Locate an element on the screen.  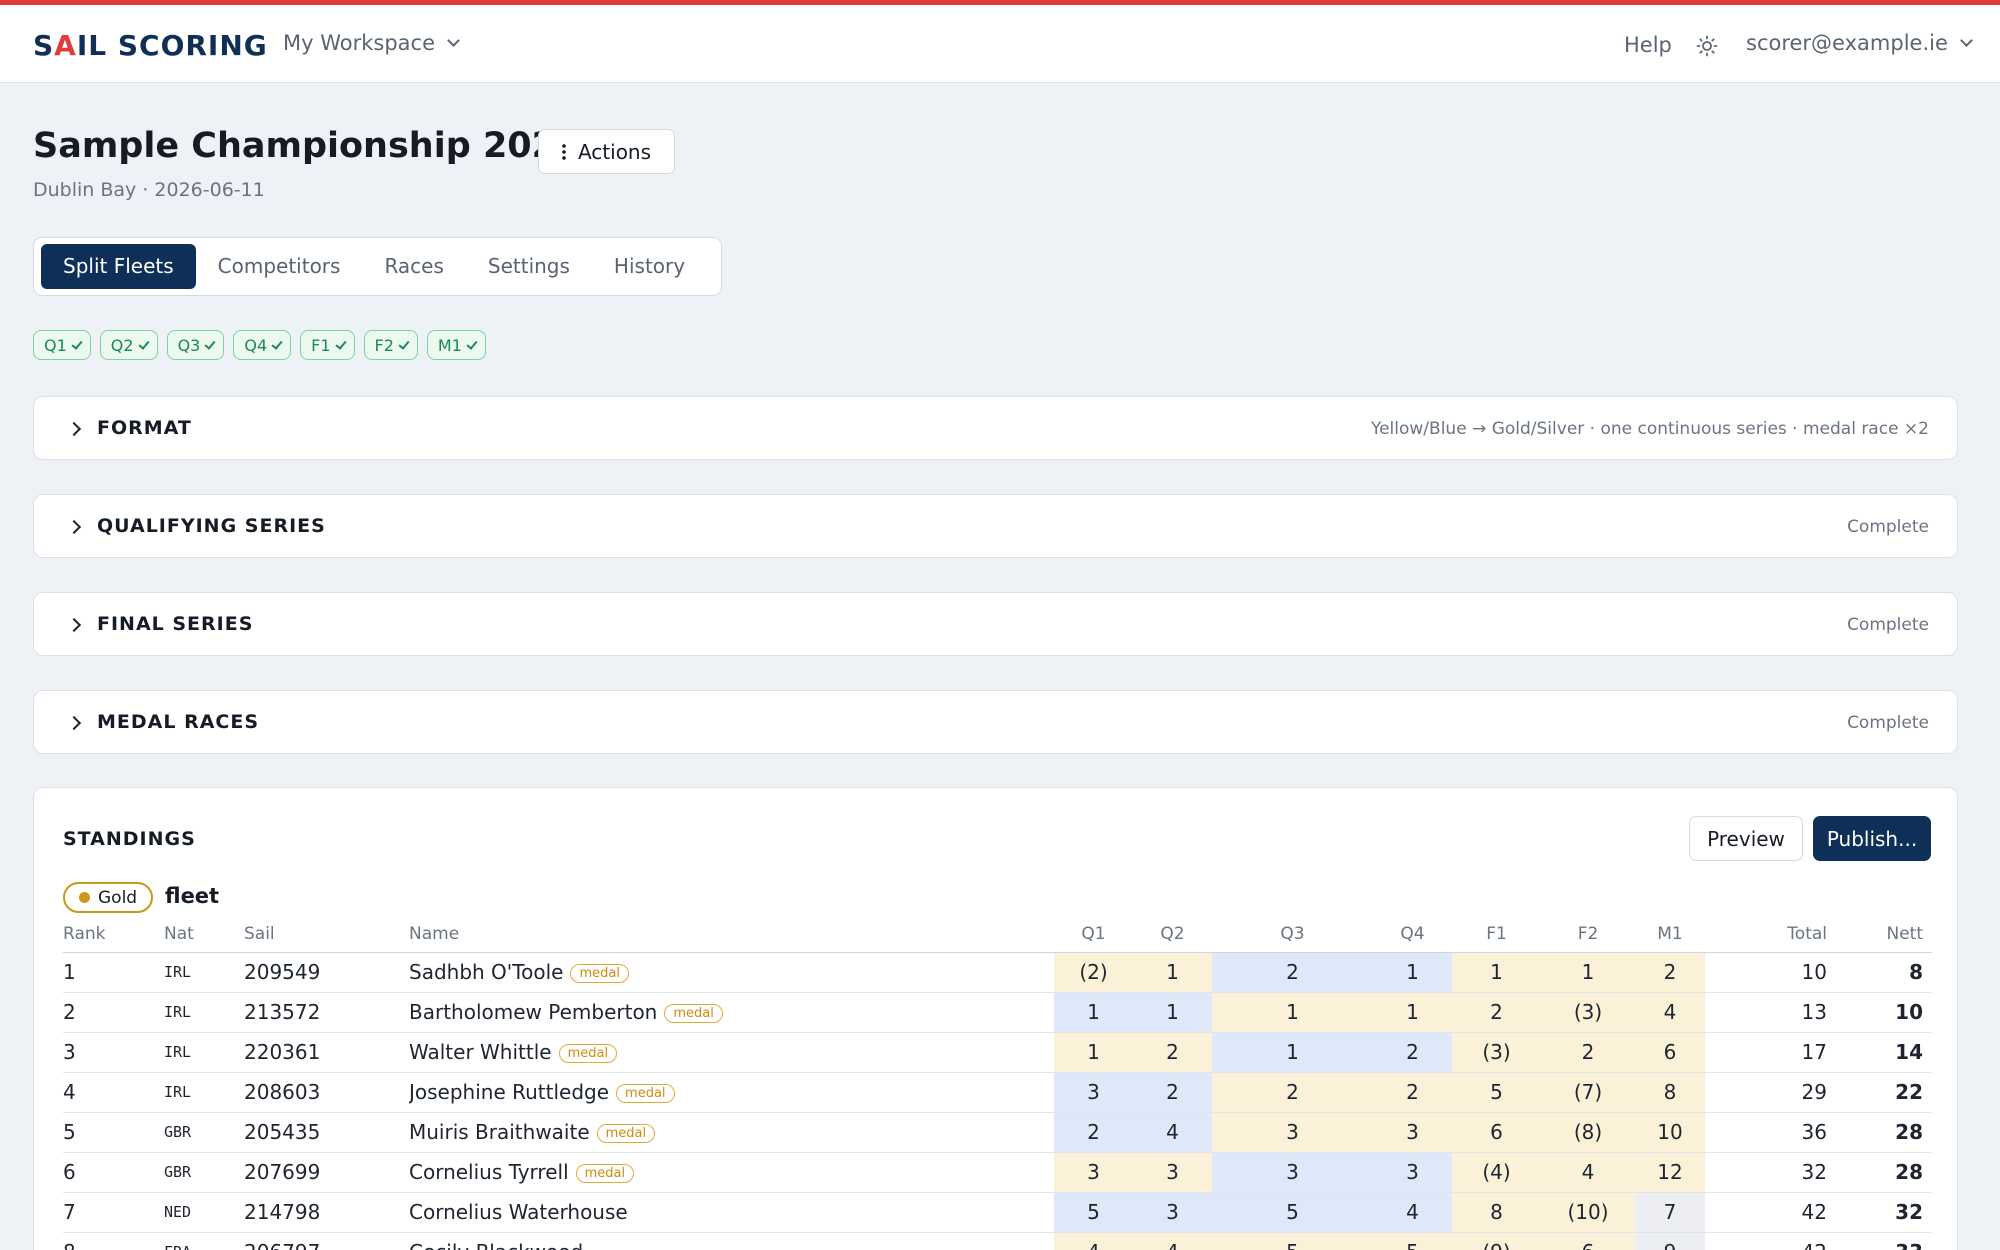
competitor-name: Muiris Braithwaite is located at coordinates (499, 1132).